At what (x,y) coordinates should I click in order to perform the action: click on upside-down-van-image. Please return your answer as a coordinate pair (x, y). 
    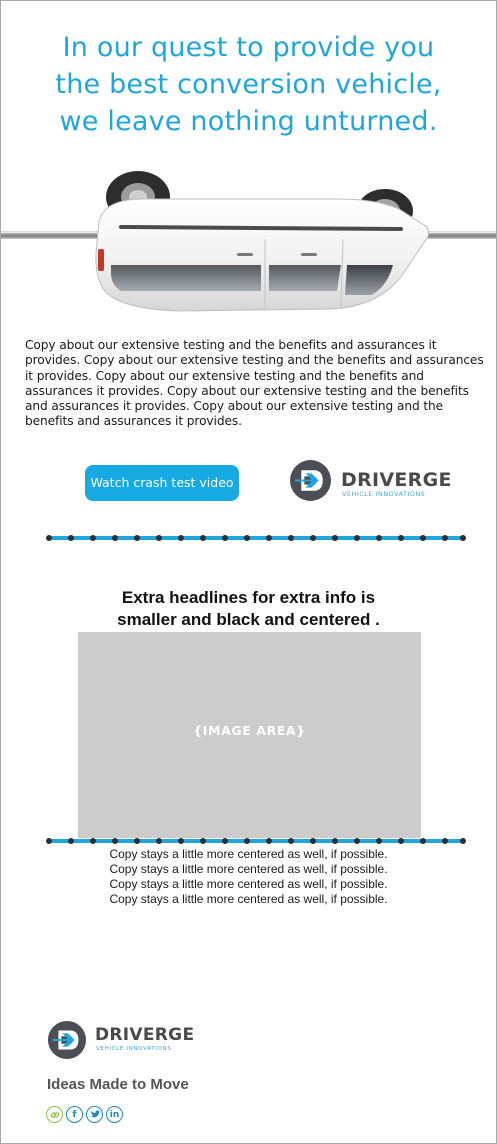
    Looking at the image, I should click on (248, 244).